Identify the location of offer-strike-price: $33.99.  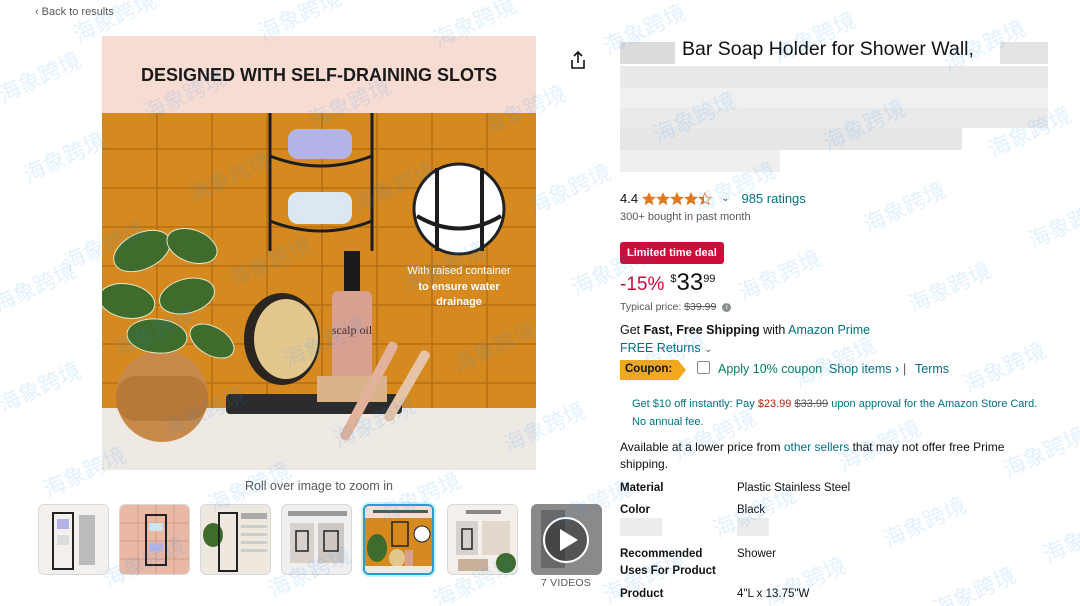
(811, 404).